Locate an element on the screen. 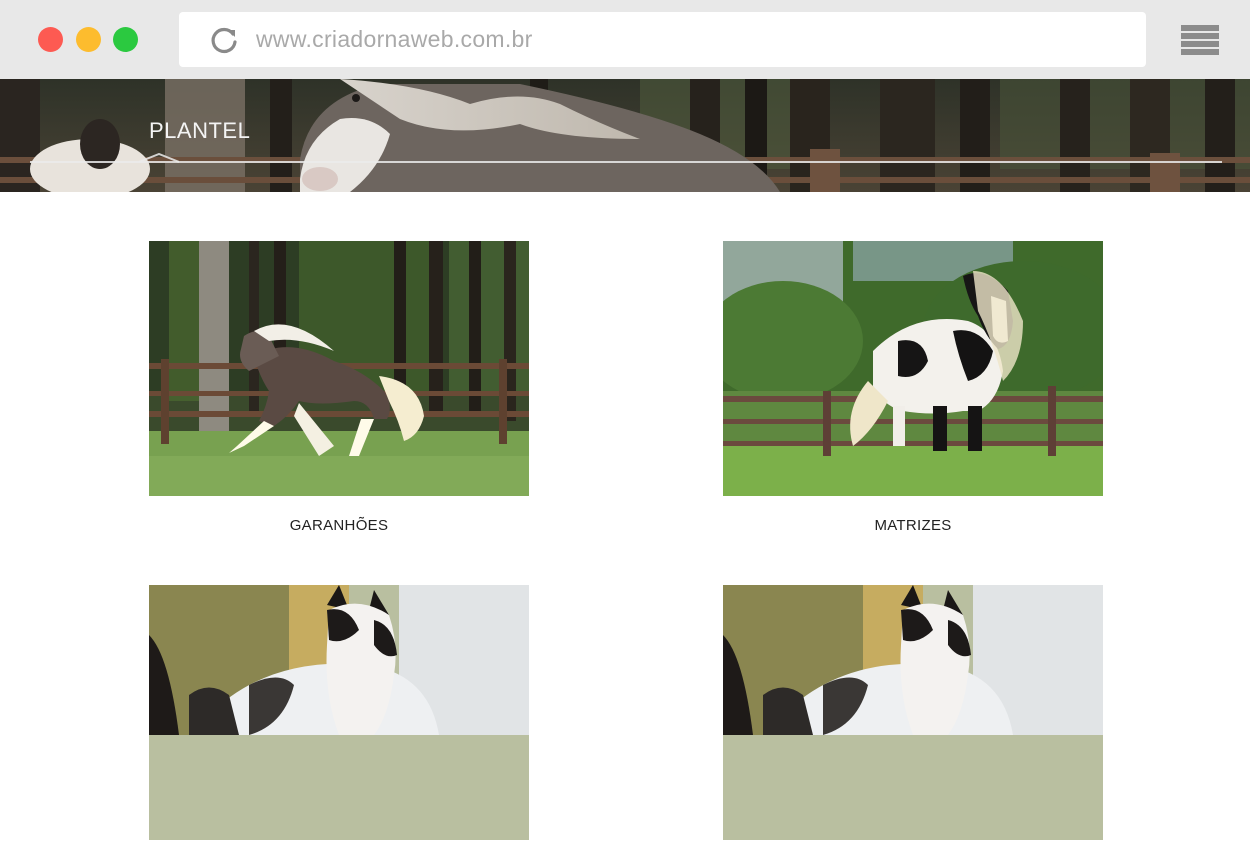 The height and width of the screenshot is (861, 1250). category-label: GARANHÕES is located at coordinates (339, 526).